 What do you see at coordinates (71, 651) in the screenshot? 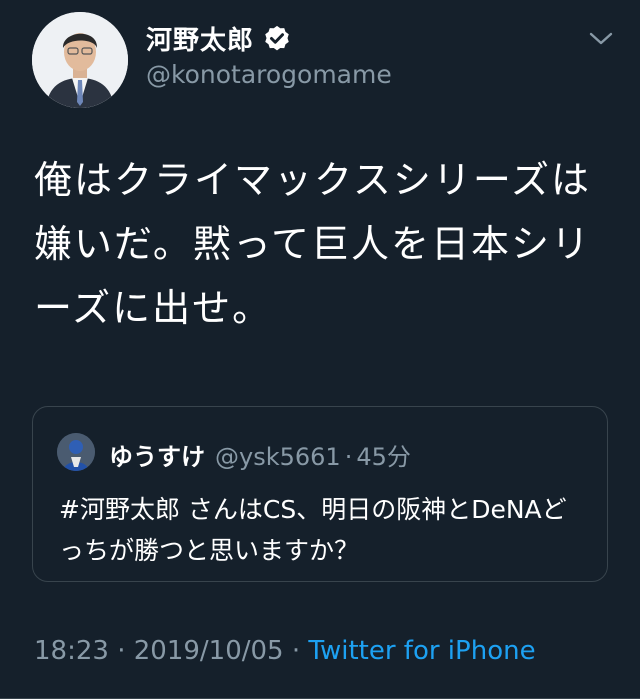
I see `tweet-time: 18:23` at bounding box center [71, 651].